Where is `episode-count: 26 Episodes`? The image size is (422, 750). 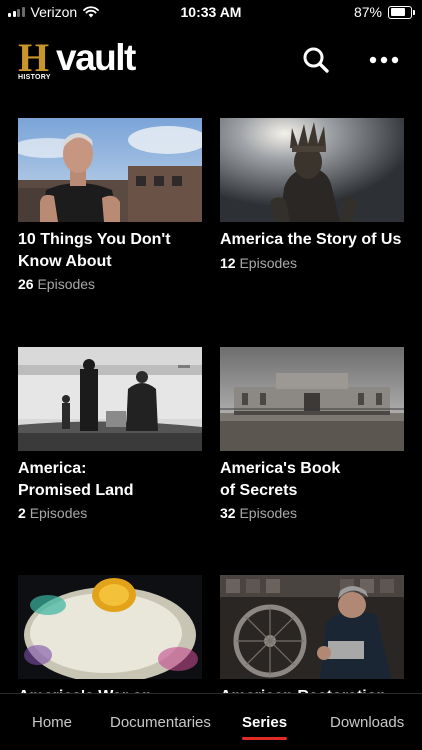 episode-count: 26 Episodes is located at coordinates (57, 284).